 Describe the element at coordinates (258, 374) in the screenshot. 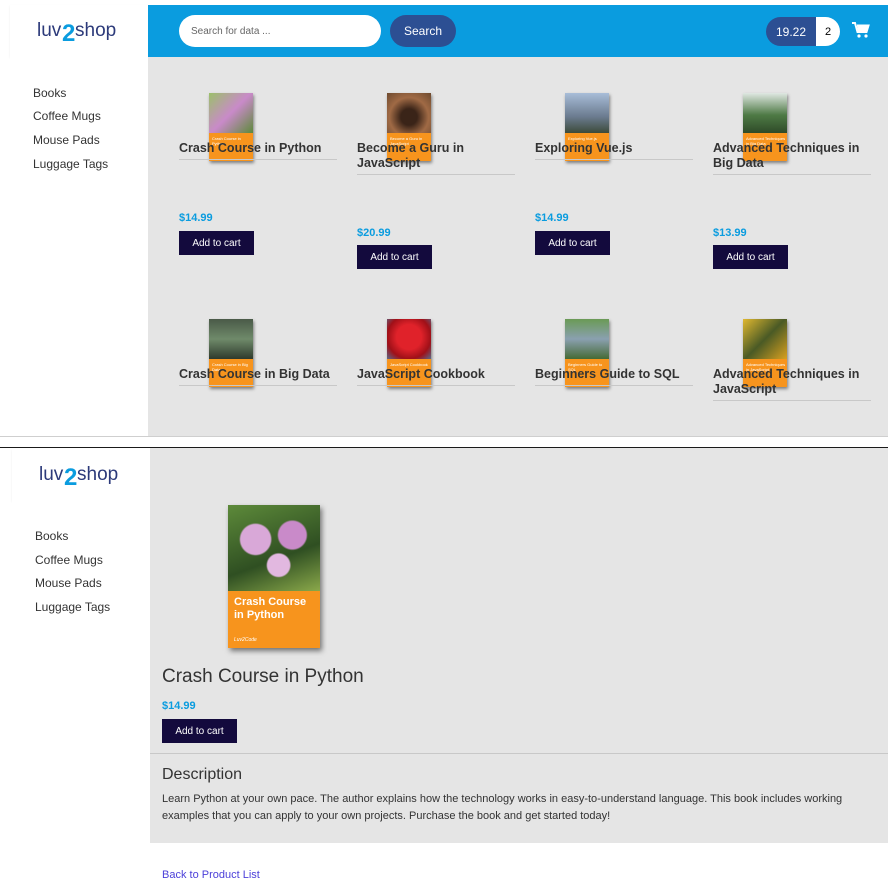

I see `product-name: Crash Course in Big Data` at that location.